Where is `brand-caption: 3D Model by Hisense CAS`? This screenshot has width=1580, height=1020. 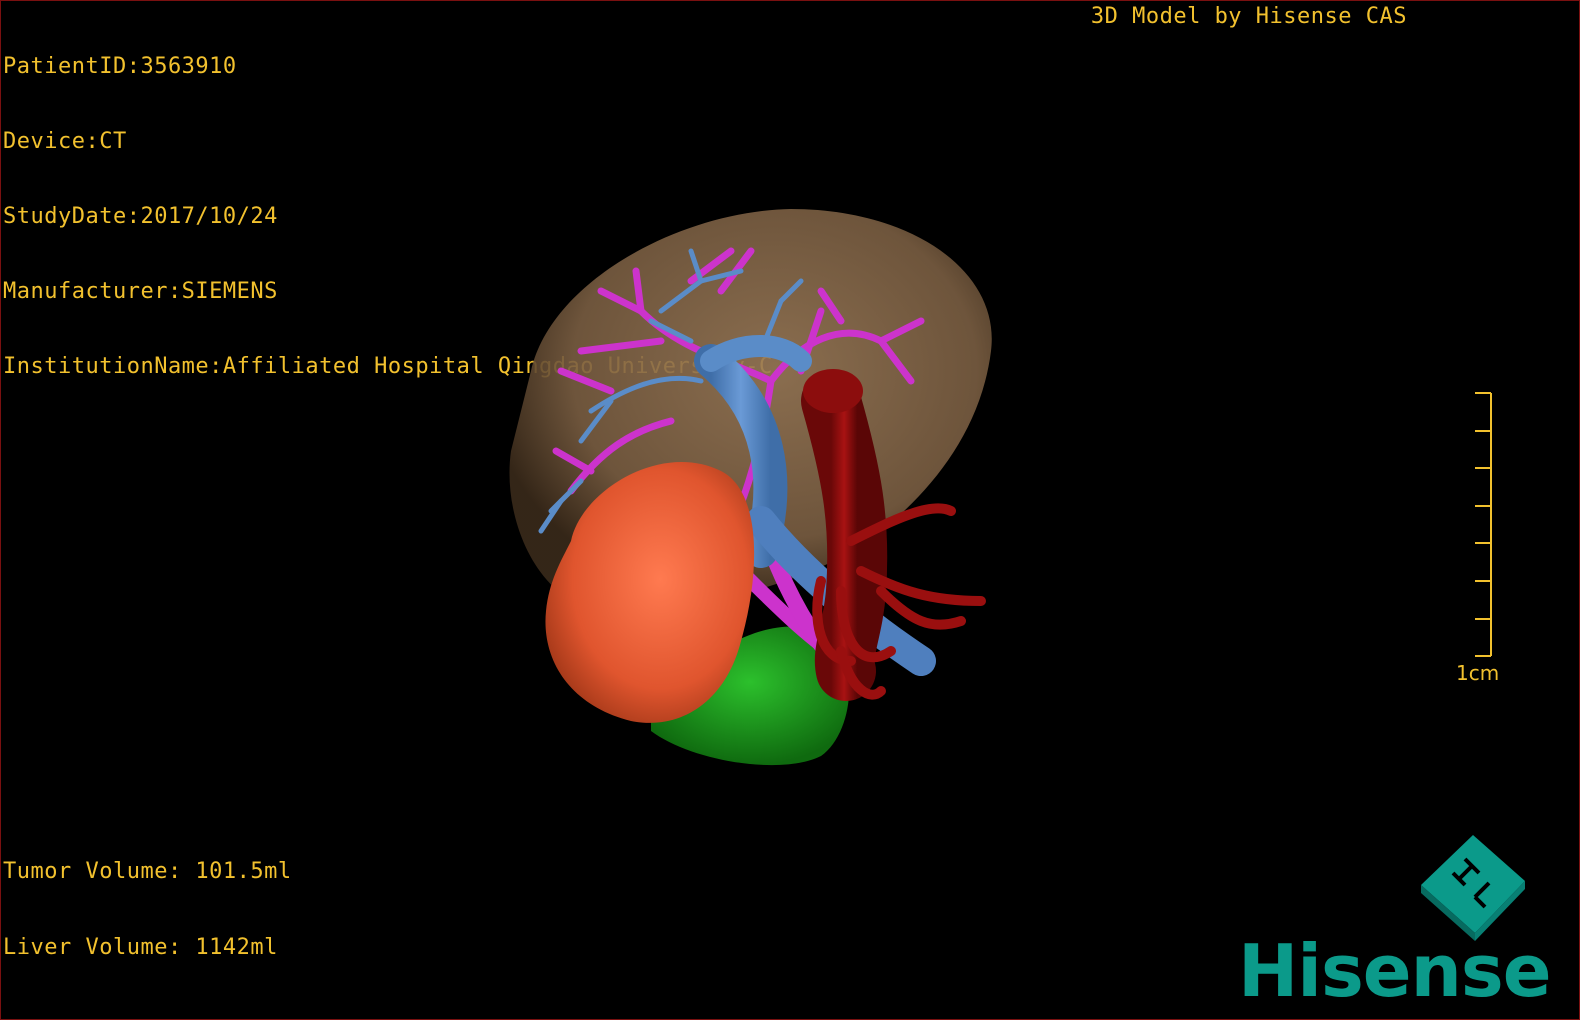 brand-caption: 3D Model by Hisense CAS is located at coordinates (1248, 16).